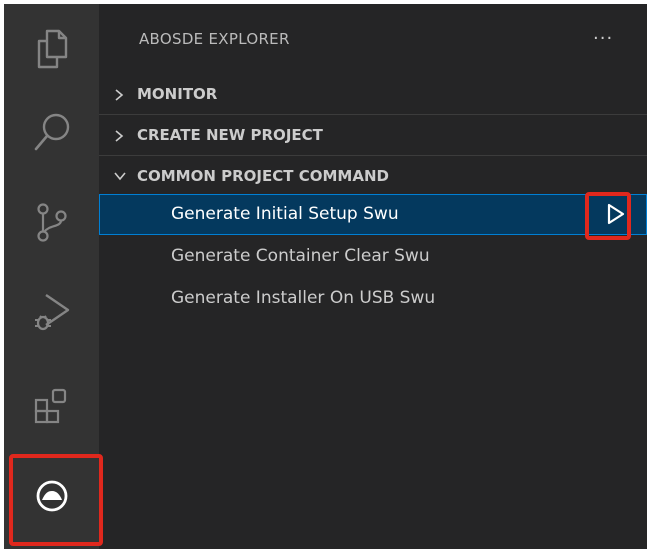 This screenshot has width=651, height=551. I want to click on section-label: MONITOR, so click(177, 94).